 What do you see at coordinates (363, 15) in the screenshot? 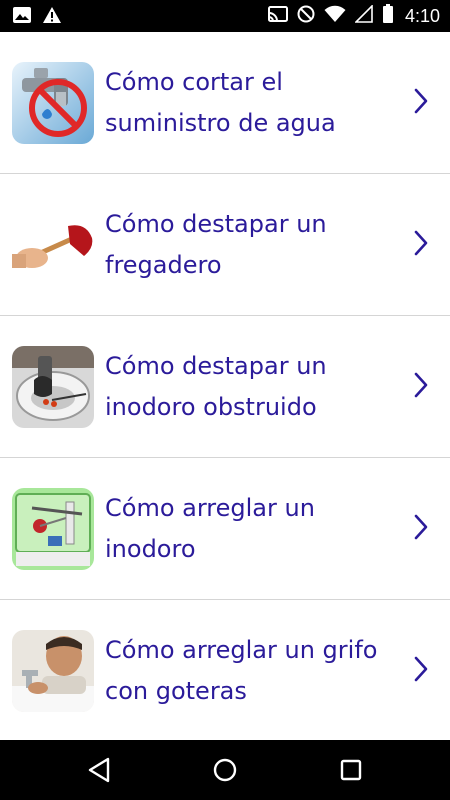
I see `signal-icon` at bounding box center [363, 15].